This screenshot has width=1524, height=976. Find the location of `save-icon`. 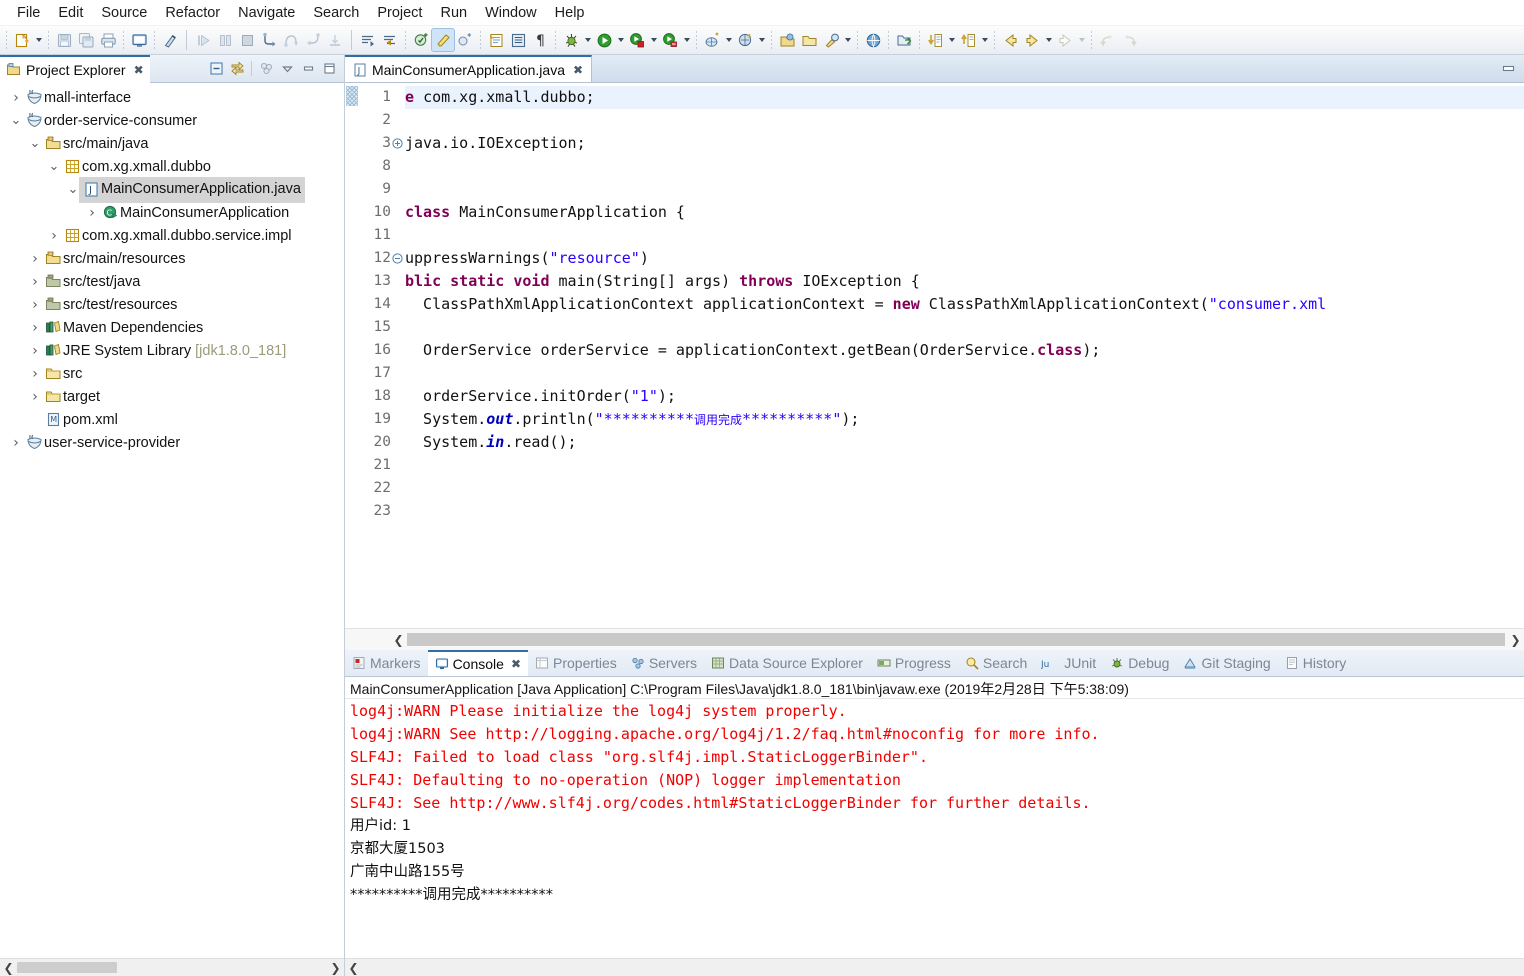

save-icon is located at coordinates (64, 40).